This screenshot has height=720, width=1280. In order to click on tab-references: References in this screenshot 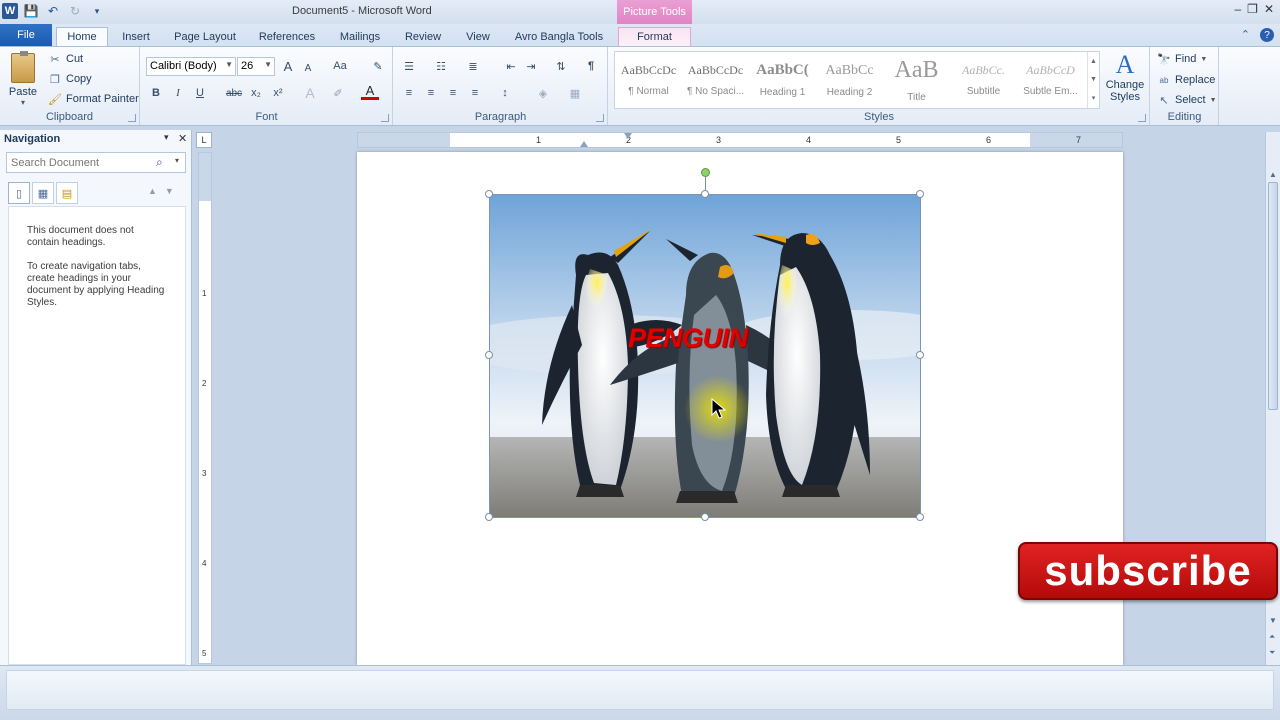, I will do `click(287, 36)`.